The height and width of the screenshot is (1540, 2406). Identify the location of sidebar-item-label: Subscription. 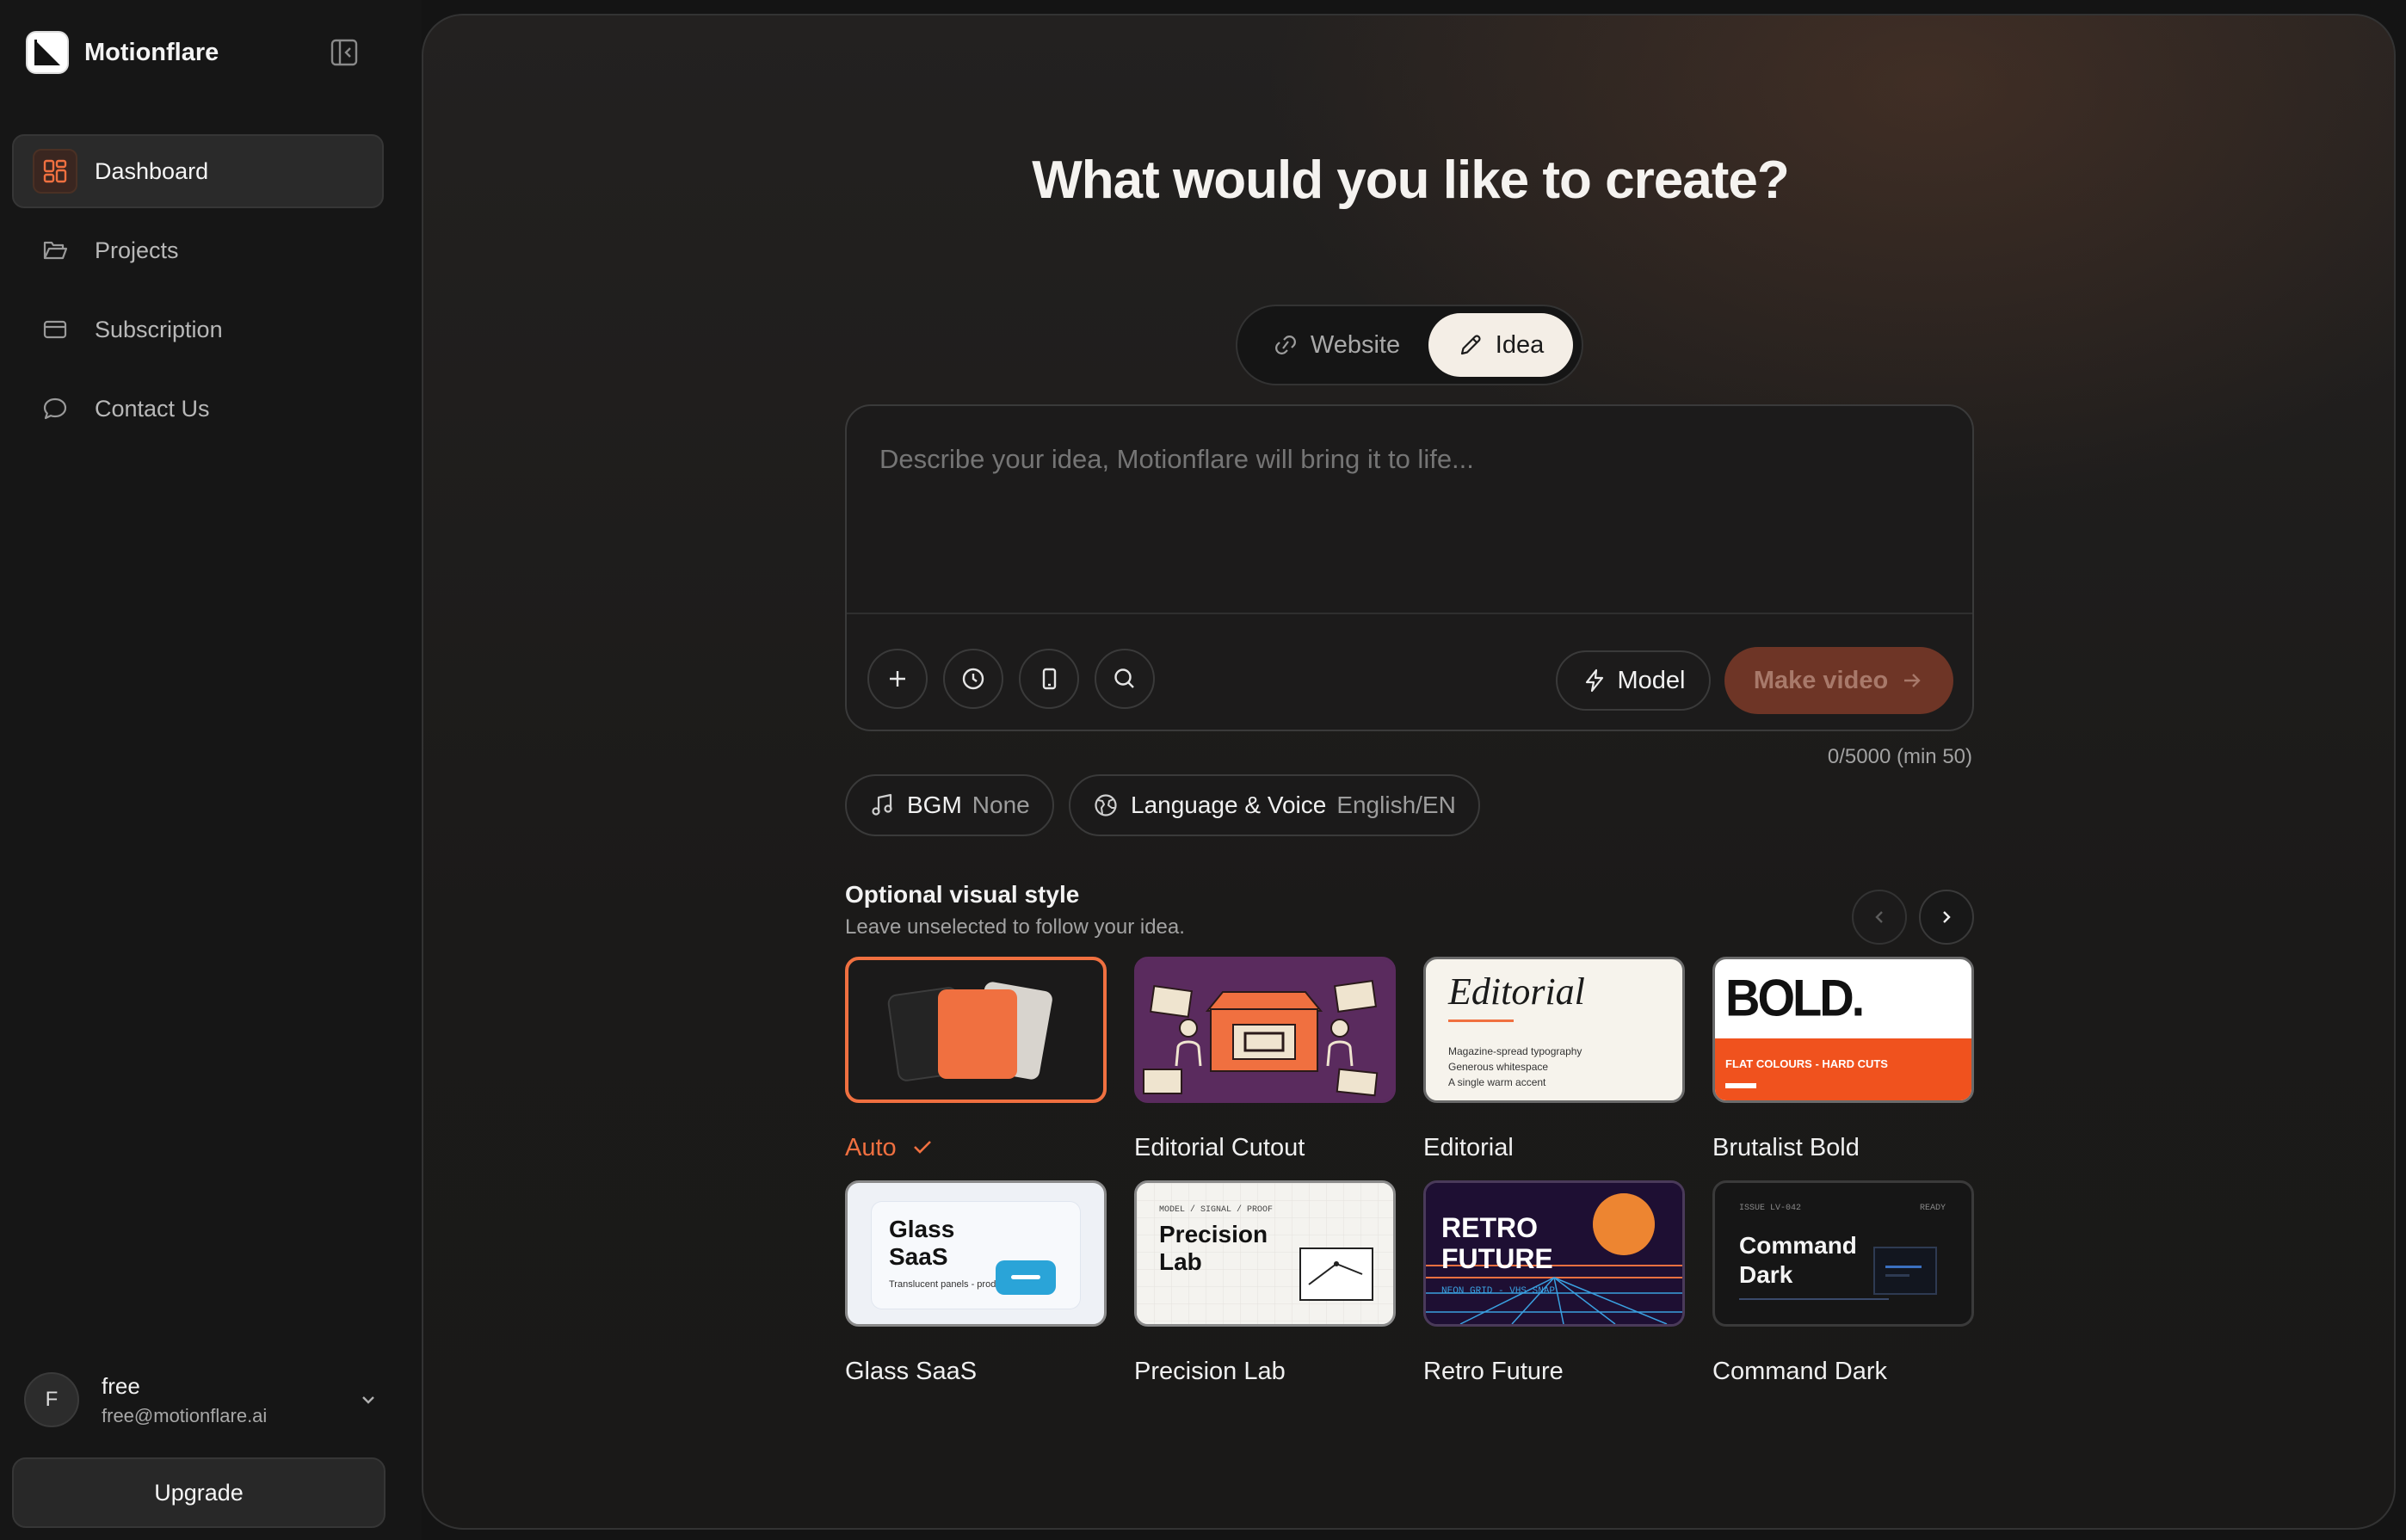
(159, 329).